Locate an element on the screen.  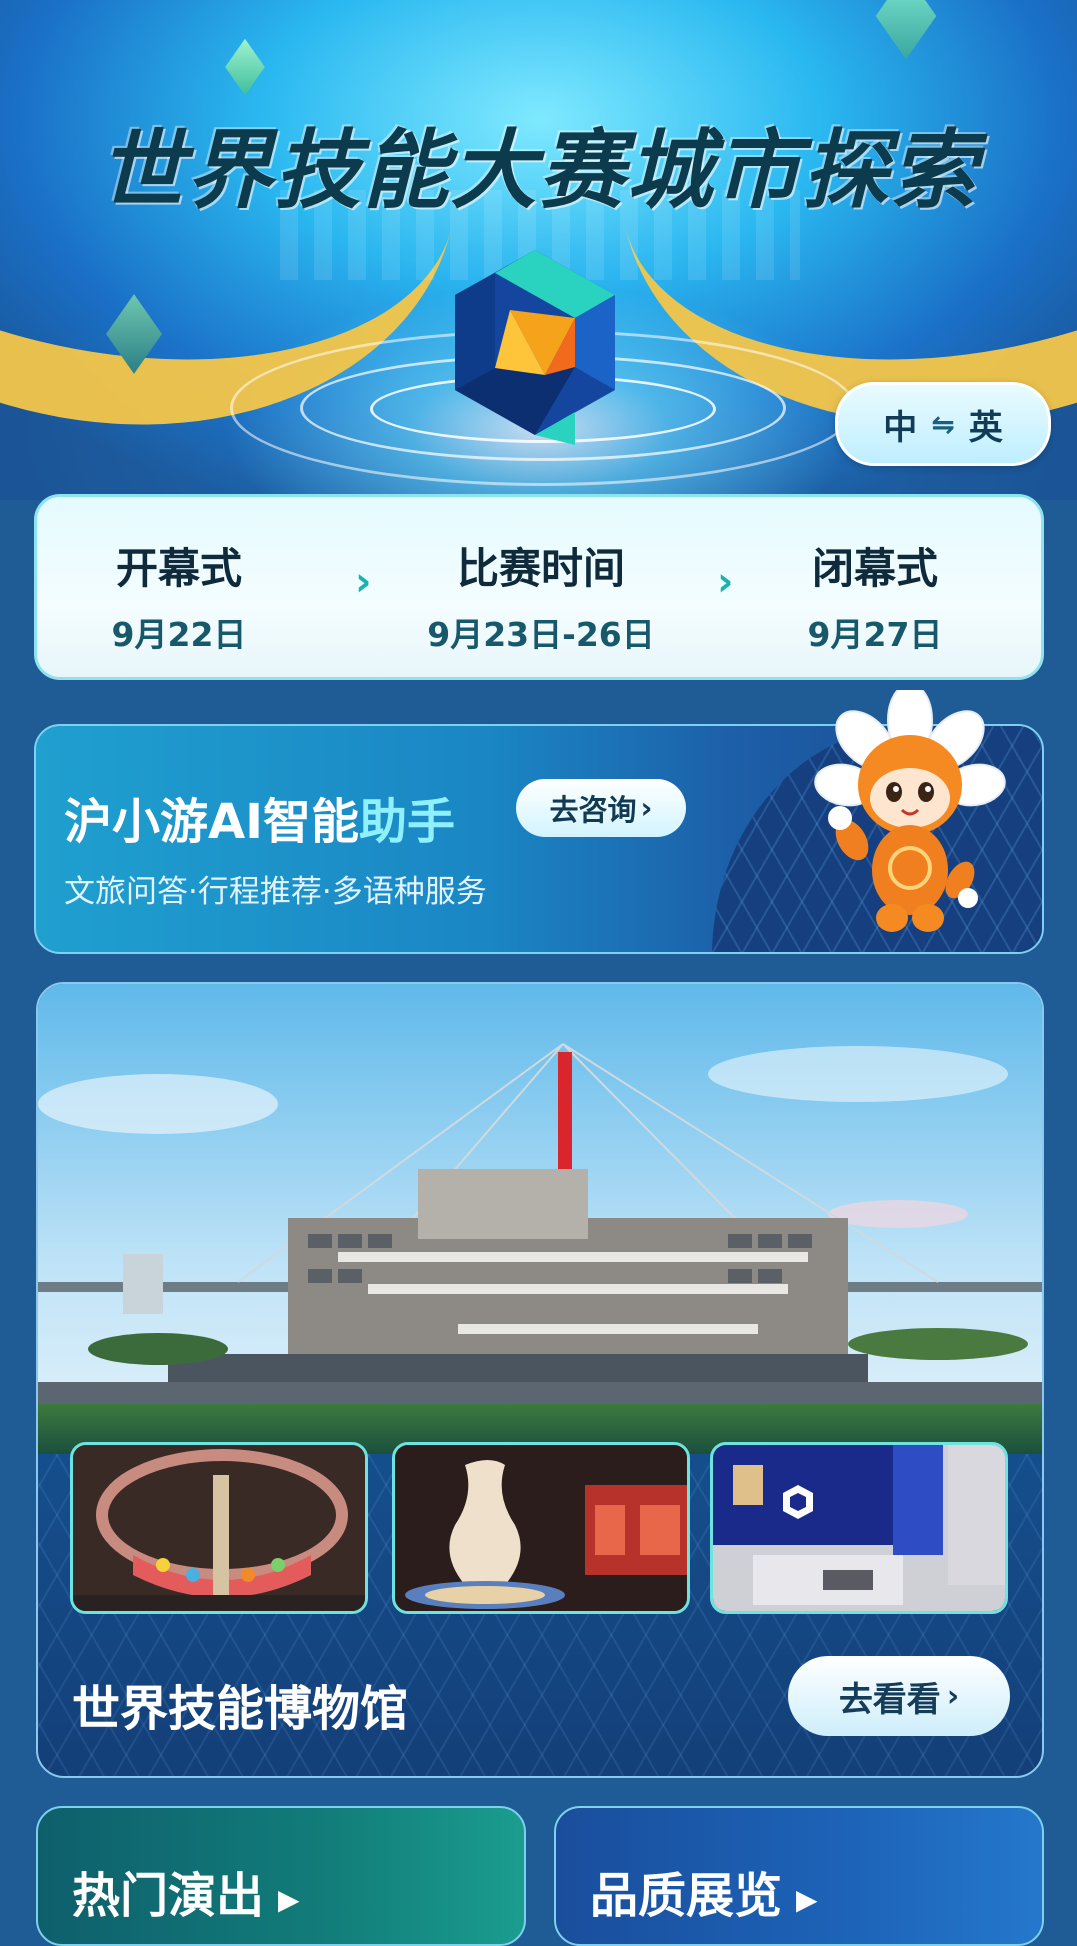
consult-button: 去咨询 › is located at coordinates (601, 808).